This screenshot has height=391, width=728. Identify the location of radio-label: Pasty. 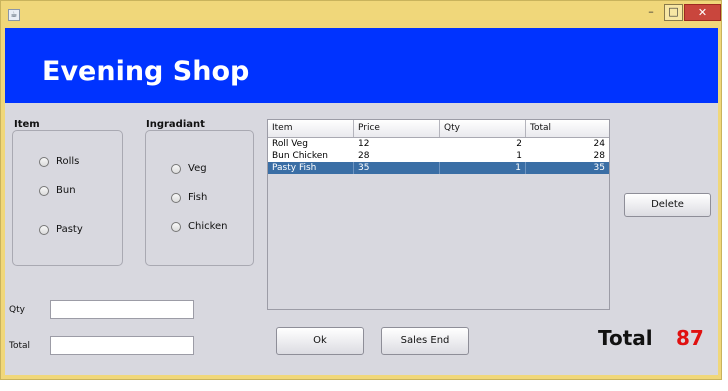
(69, 229).